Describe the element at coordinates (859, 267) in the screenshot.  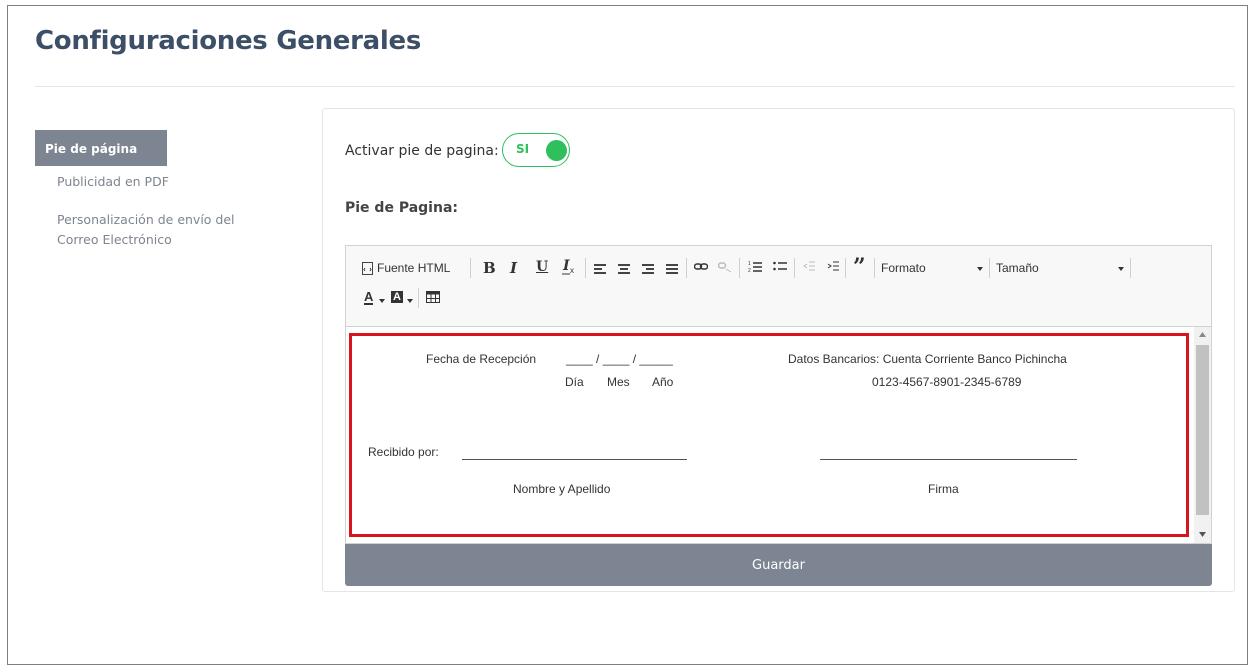
I see `blockquote-icon: ”` at that location.